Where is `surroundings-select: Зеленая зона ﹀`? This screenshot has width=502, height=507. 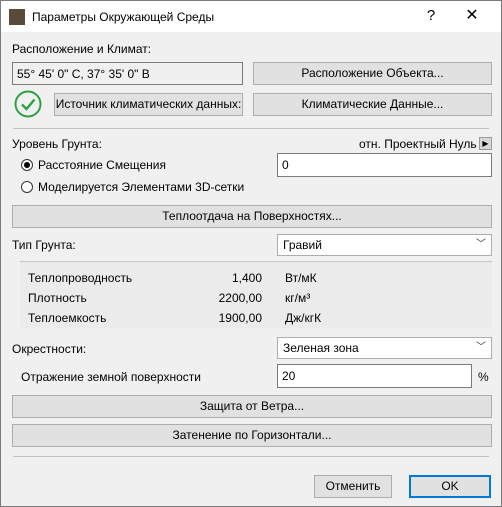 surroundings-select: Зеленая зона ﹀ is located at coordinates (384, 348).